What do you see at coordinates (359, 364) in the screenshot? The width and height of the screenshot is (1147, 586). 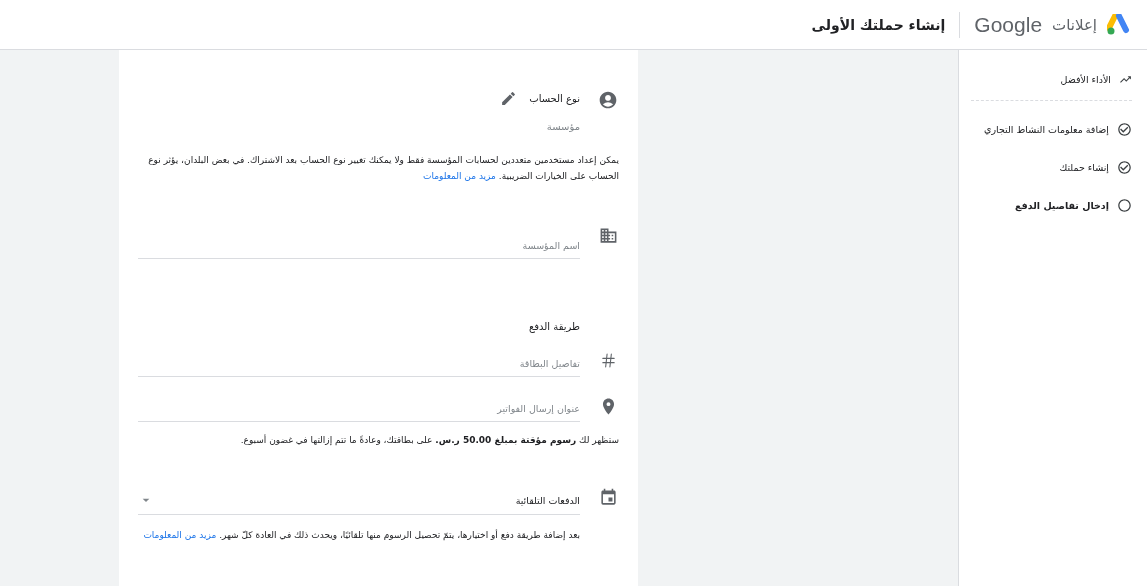 I see `card-details-field: تفاصيل البطاقة` at bounding box center [359, 364].